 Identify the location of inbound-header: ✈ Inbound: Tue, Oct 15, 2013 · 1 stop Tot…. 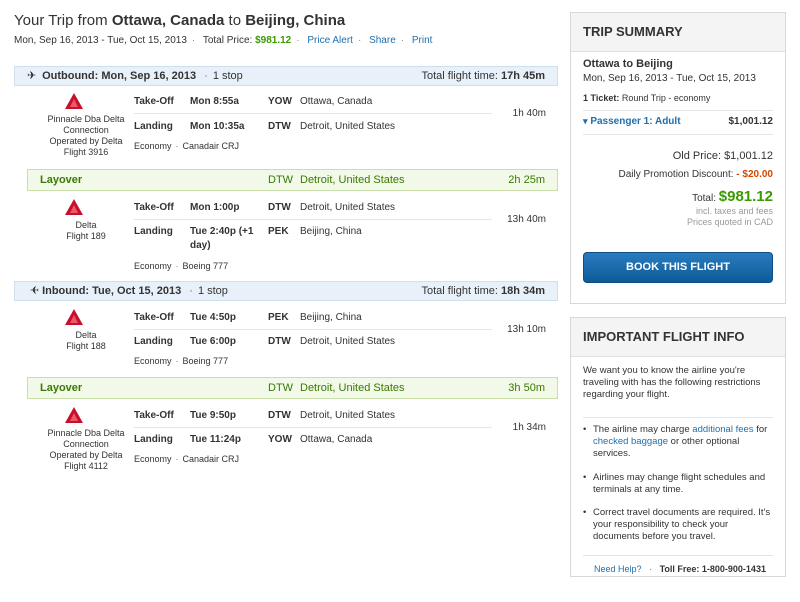
(286, 291).